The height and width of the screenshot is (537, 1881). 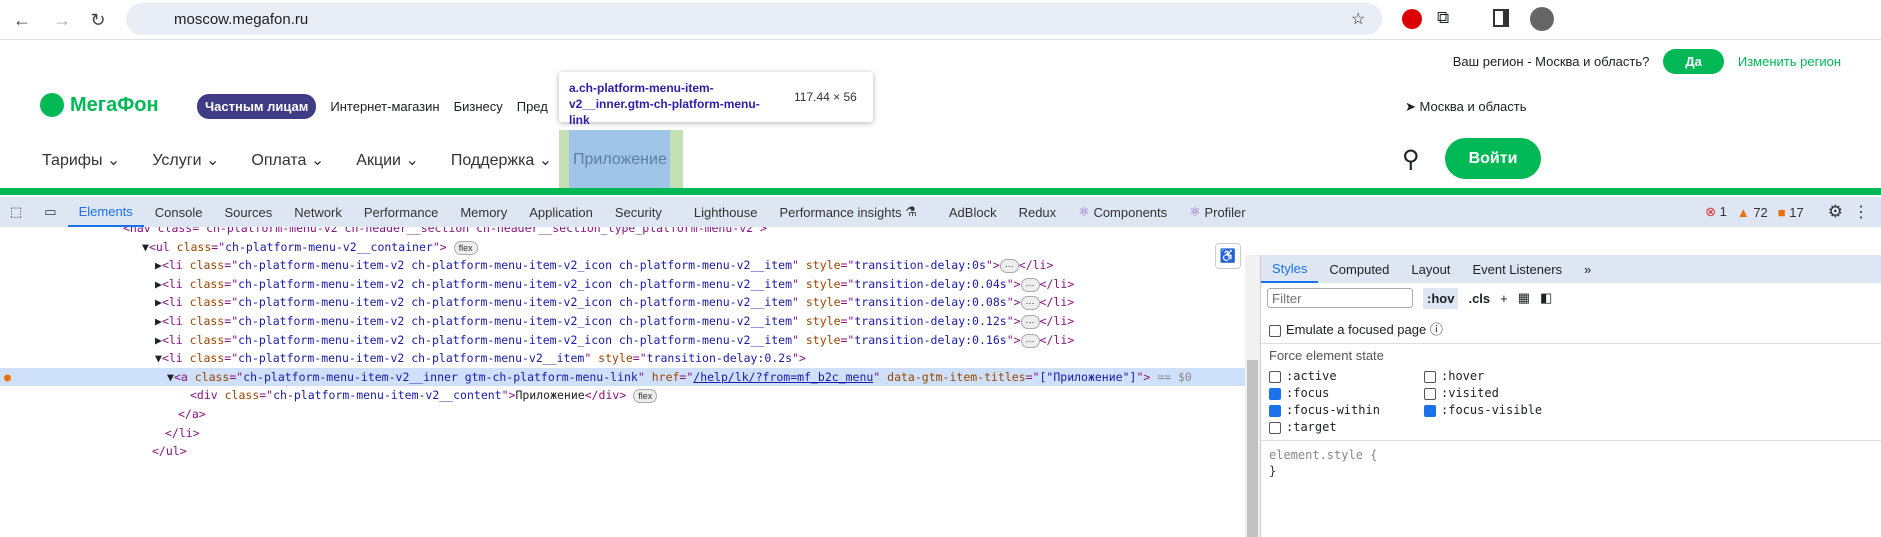 What do you see at coordinates (1504, 376) in the screenshot?
I see `force-state-option: :hover` at bounding box center [1504, 376].